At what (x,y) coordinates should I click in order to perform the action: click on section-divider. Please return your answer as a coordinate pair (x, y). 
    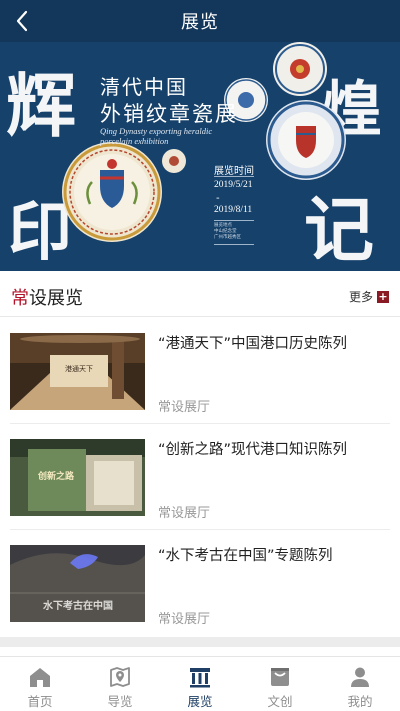
    Looking at the image, I should click on (200, 642).